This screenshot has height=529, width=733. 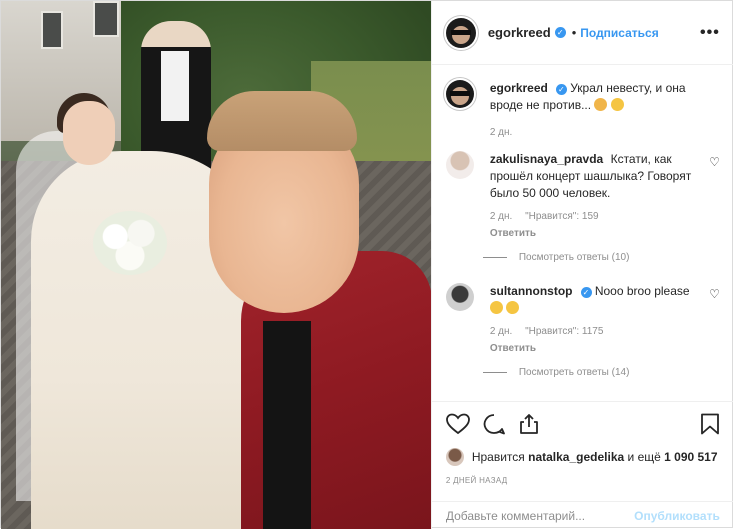 I want to click on grimace-emoji-icon, so click(x=601, y=104).